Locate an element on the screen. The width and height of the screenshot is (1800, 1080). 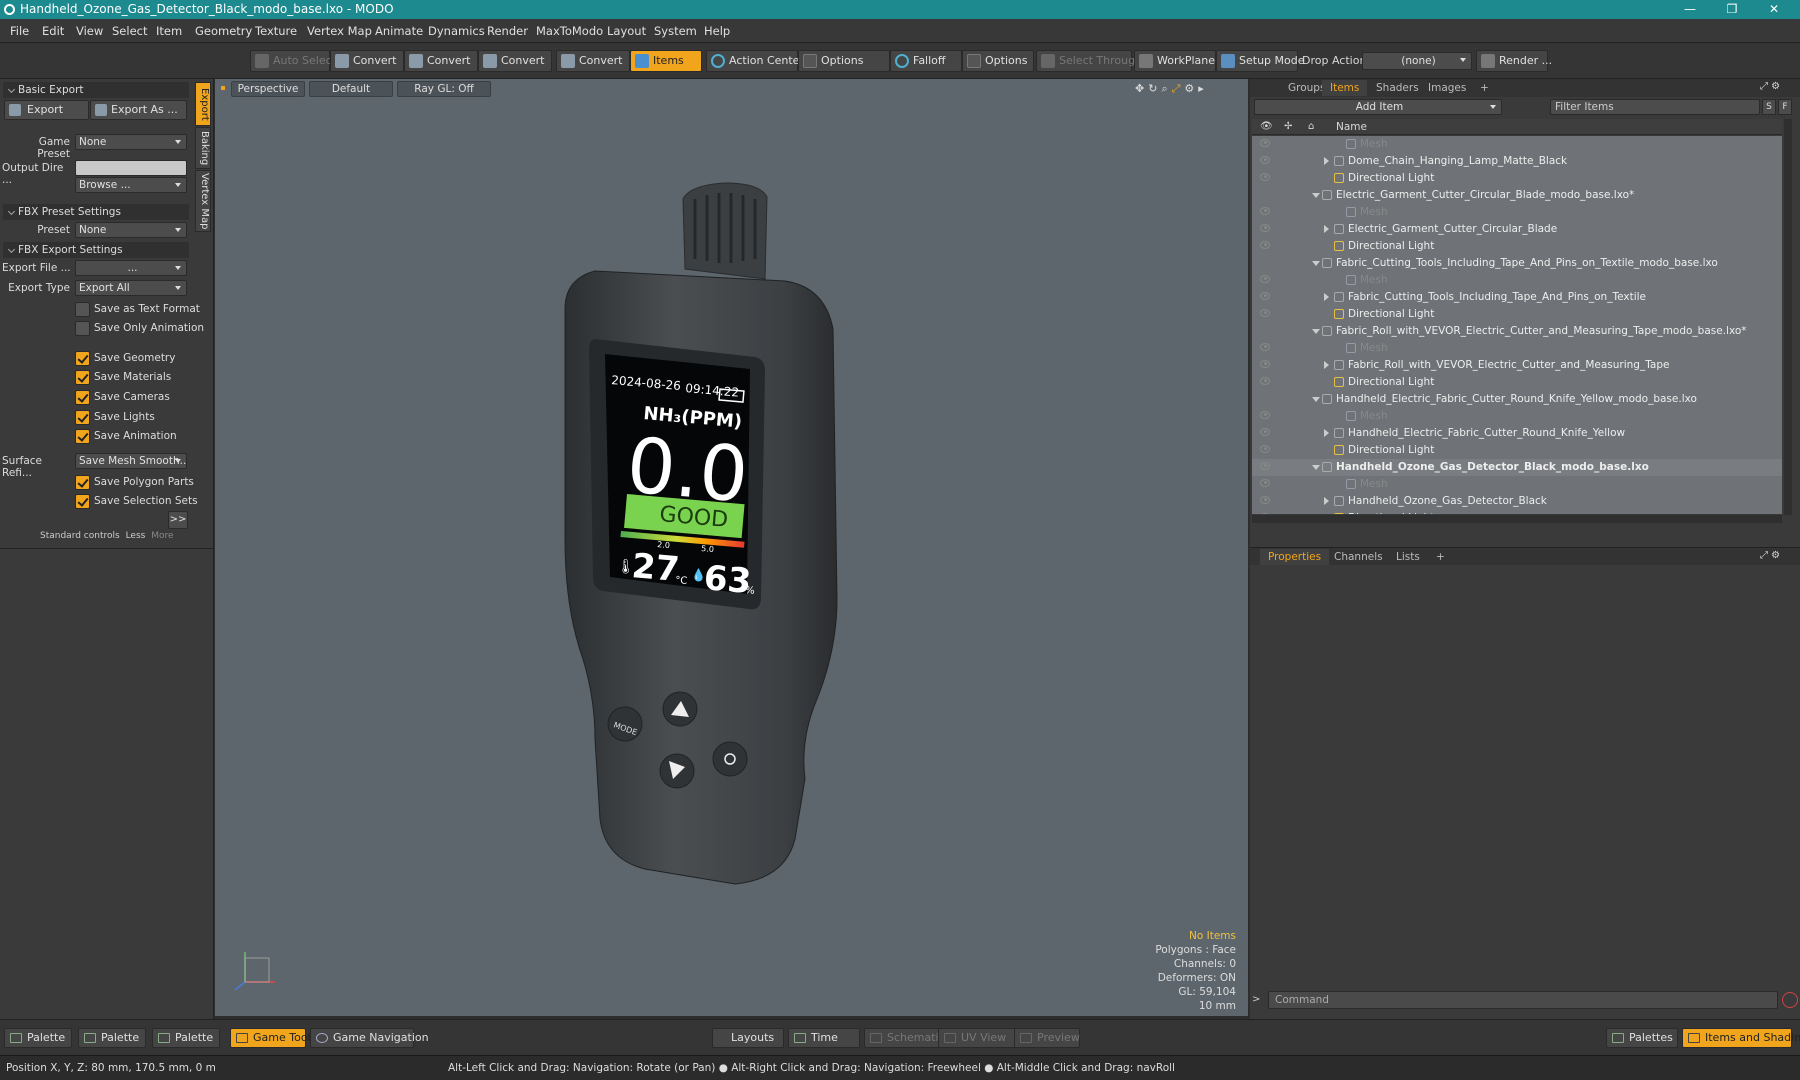
palettes-button: Palettes is located at coordinates (1642, 1038).